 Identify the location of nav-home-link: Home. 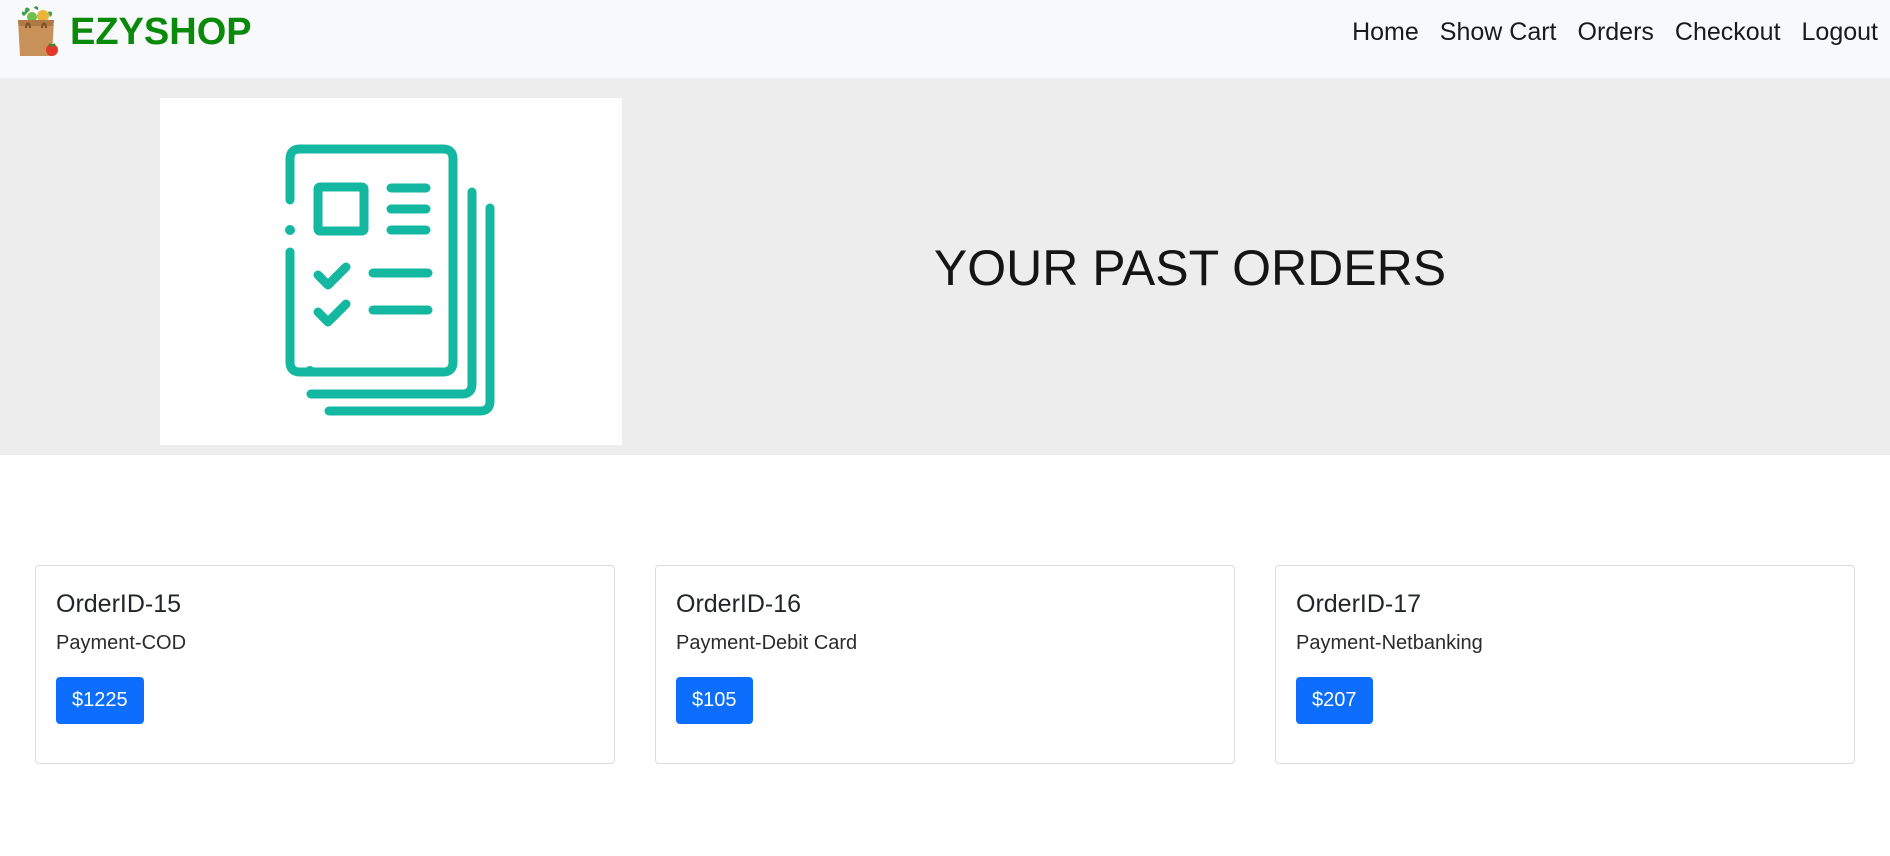
(1385, 32).